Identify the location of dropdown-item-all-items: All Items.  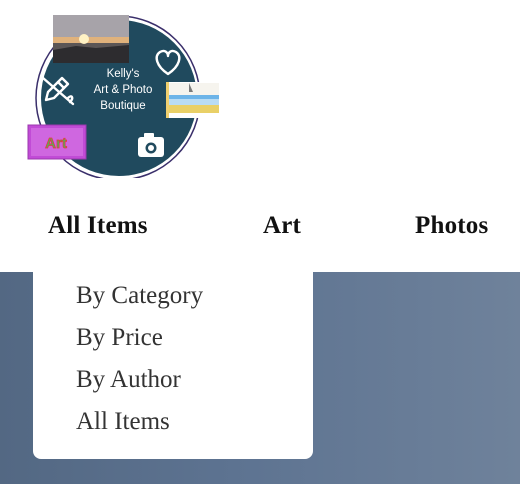
(123, 422).